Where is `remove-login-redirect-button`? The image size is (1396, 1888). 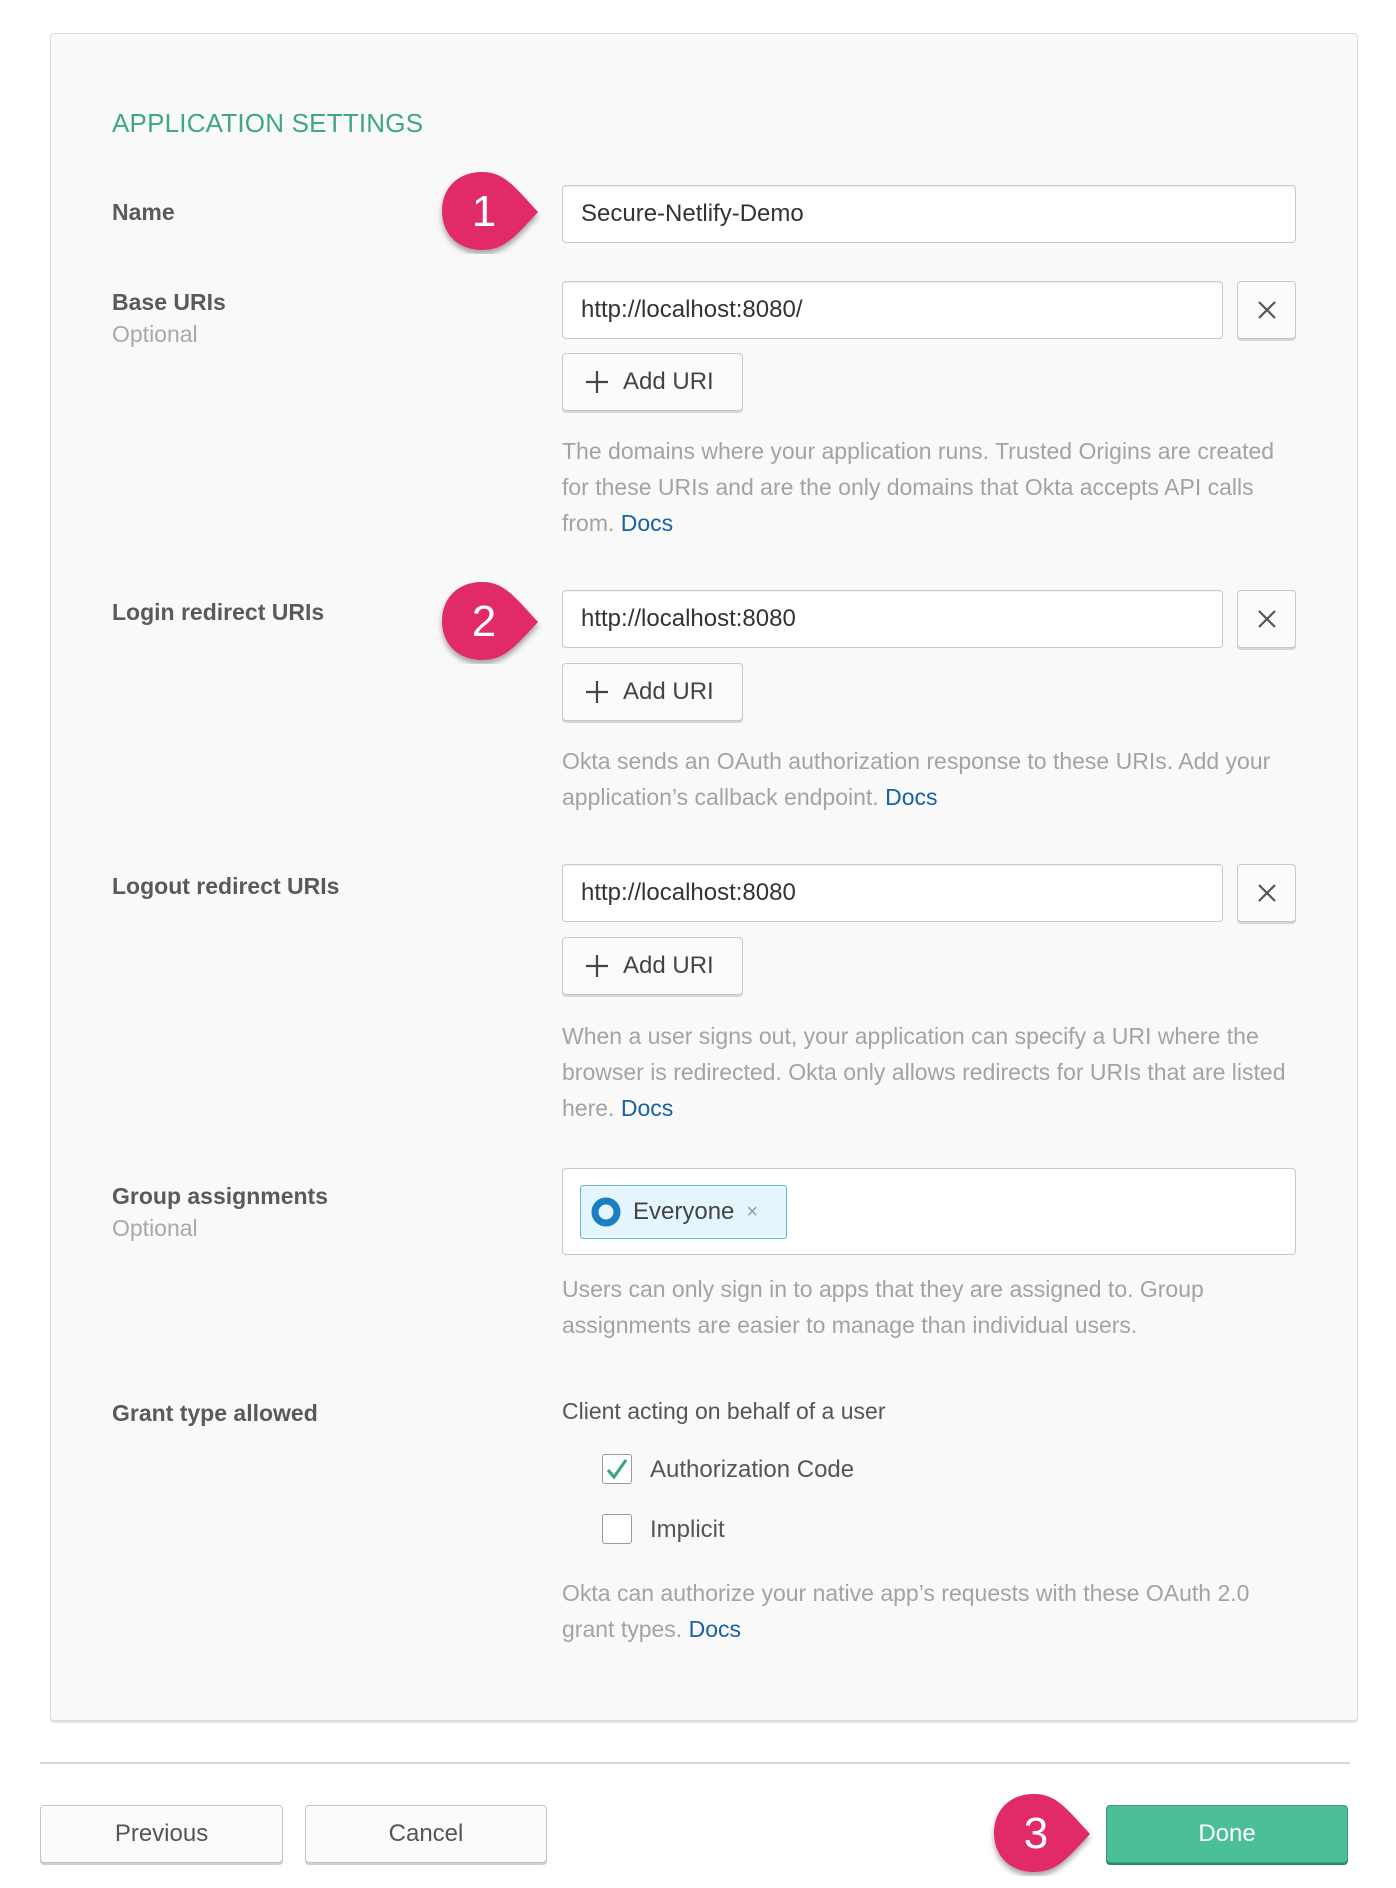 remove-login-redirect-button is located at coordinates (1266, 619).